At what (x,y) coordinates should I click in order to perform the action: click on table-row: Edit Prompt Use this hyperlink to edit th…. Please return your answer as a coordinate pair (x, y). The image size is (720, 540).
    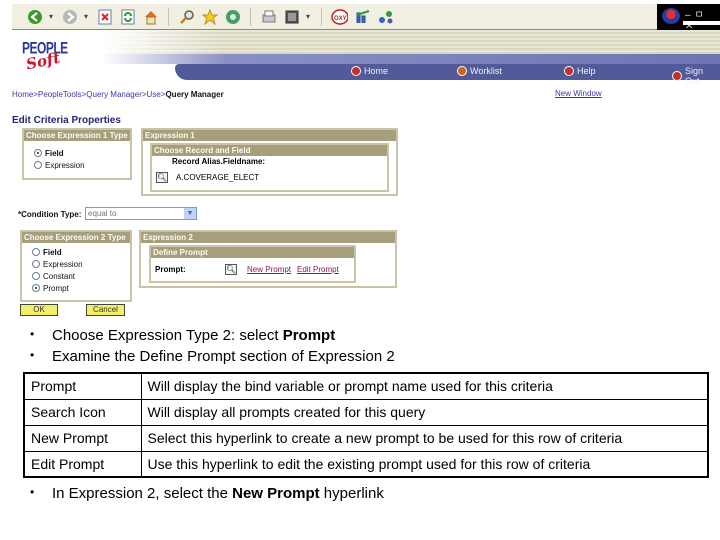
    Looking at the image, I should click on (366, 464).